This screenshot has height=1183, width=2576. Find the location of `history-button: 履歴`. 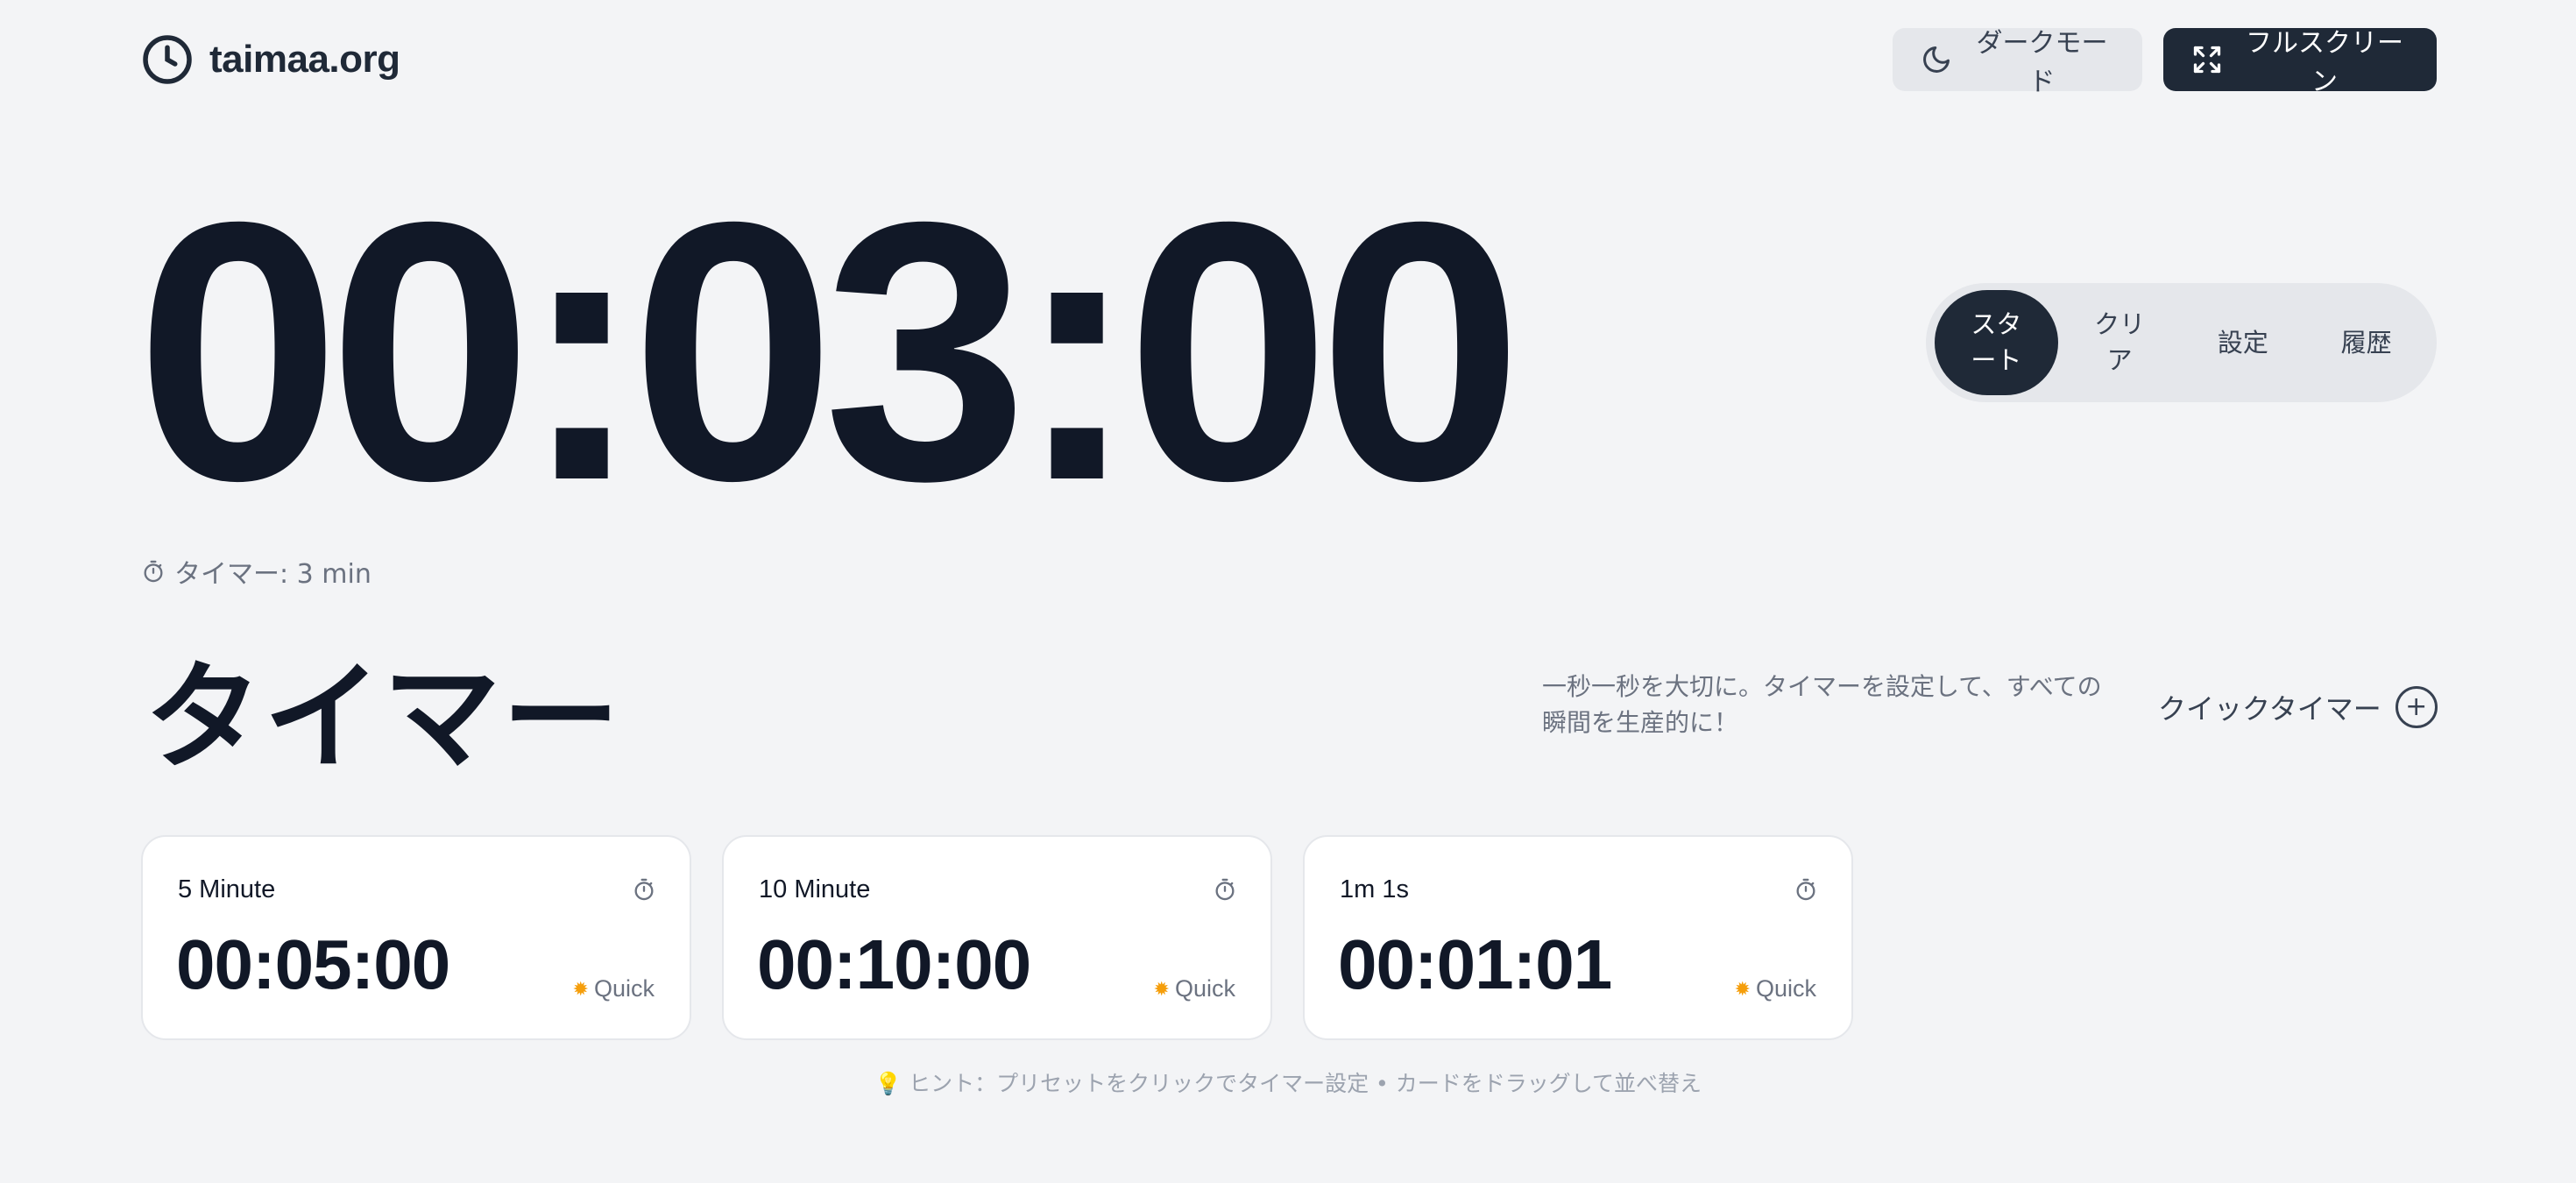

history-button: 履歴 is located at coordinates (2366, 342).